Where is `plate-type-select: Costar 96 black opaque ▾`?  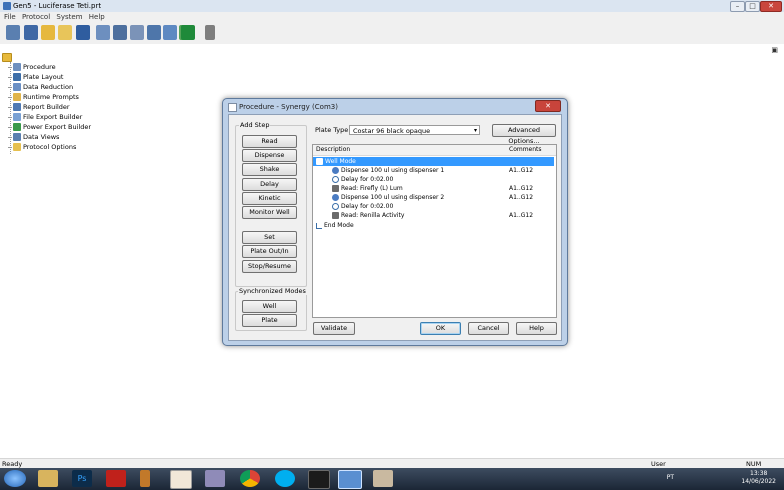 plate-type-select: Costar 96 black opaque ▾ is located at coordinates (414, 130).